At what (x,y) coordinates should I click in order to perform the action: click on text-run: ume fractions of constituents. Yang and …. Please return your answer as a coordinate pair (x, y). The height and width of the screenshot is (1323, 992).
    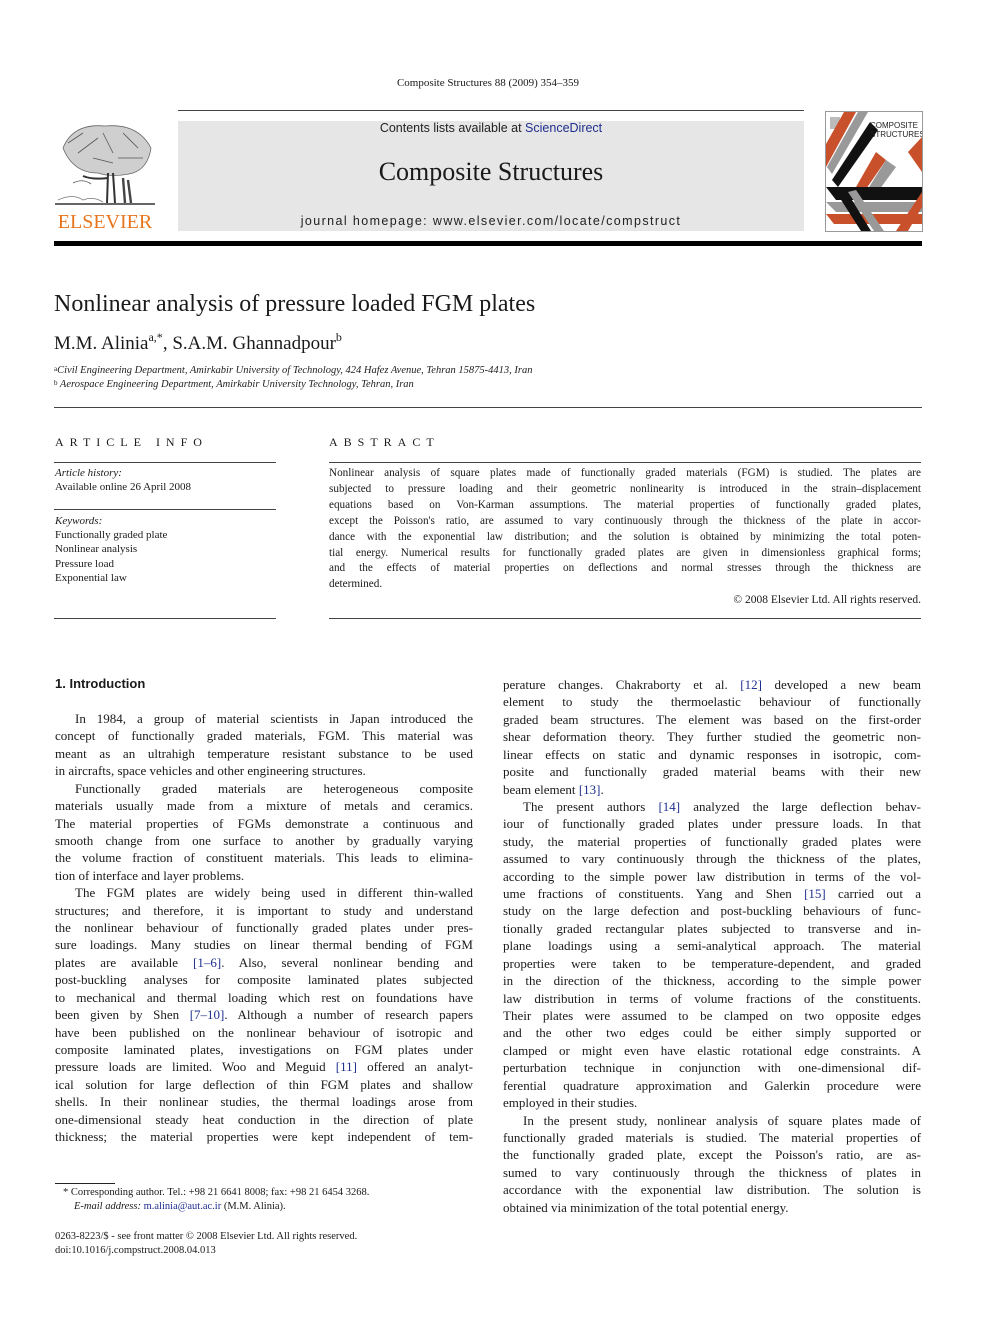
    Looking at the image, I should click on (654, 894).